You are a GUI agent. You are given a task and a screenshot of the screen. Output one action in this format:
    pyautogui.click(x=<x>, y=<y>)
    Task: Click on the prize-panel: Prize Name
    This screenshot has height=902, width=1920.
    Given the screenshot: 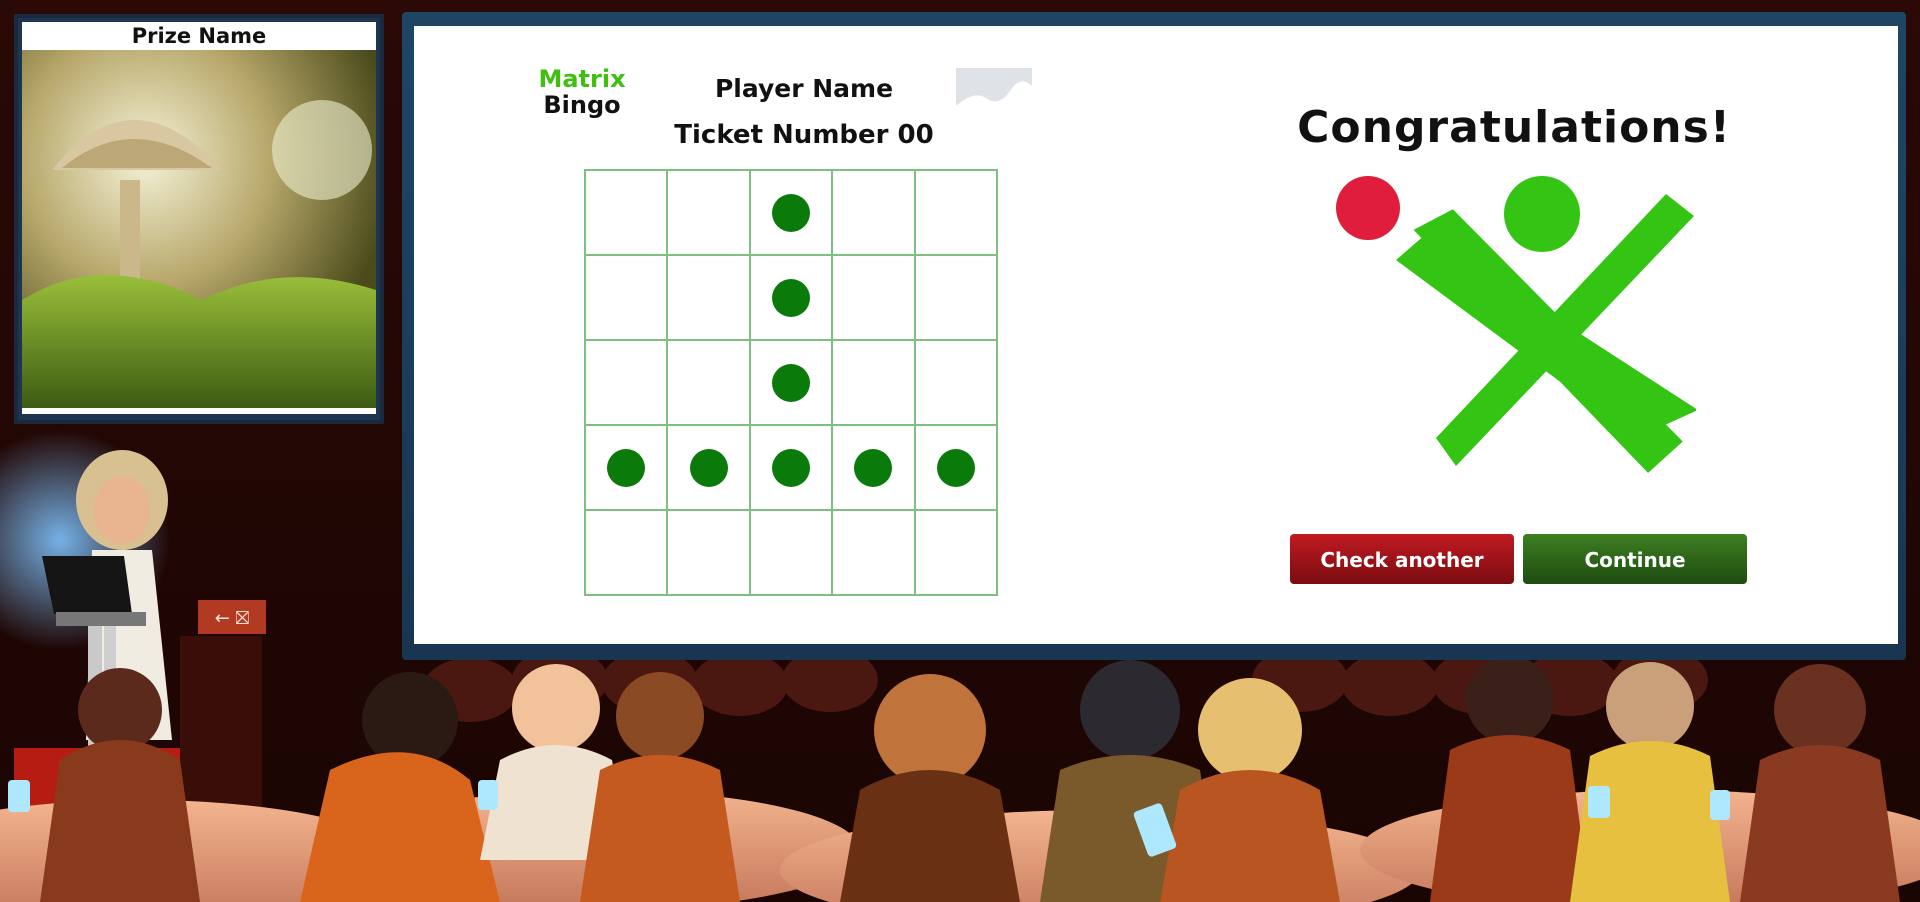 What is the action you would take?
    pyautogui.click(x=199, y=219)
    